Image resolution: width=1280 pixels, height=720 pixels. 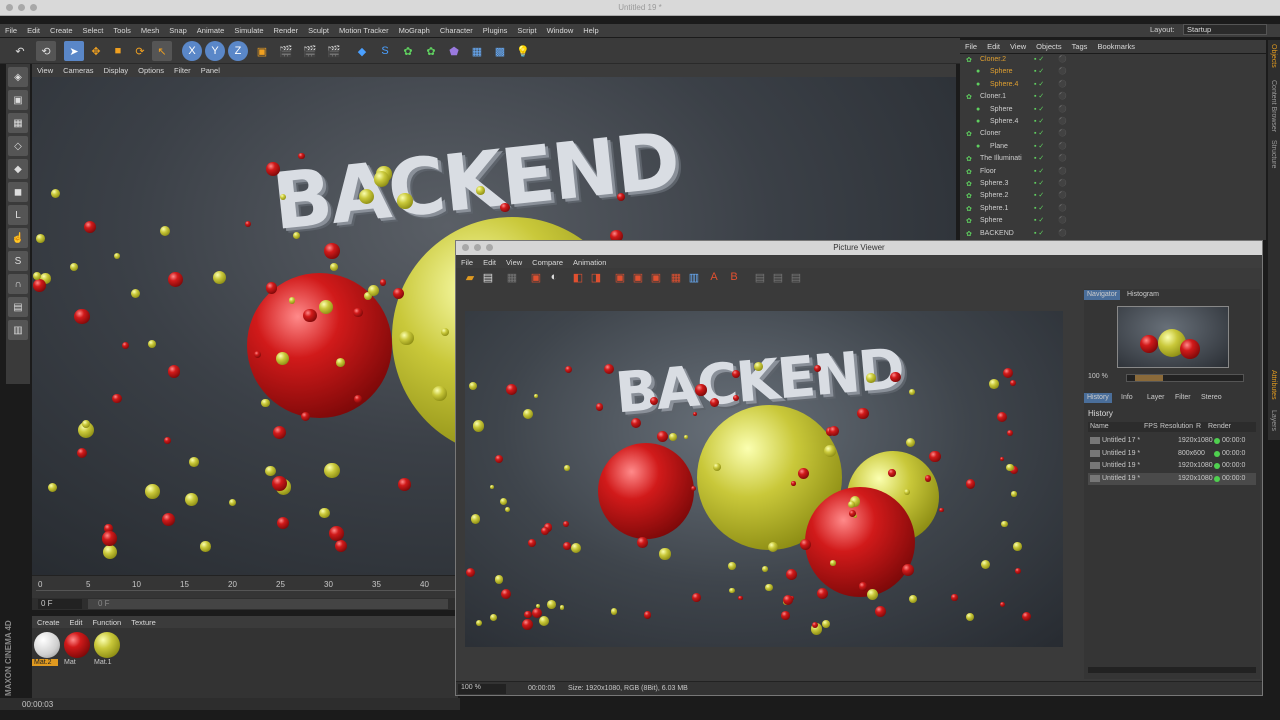 I want to click on menu-animate: Animate, so click(x=211, y=29).